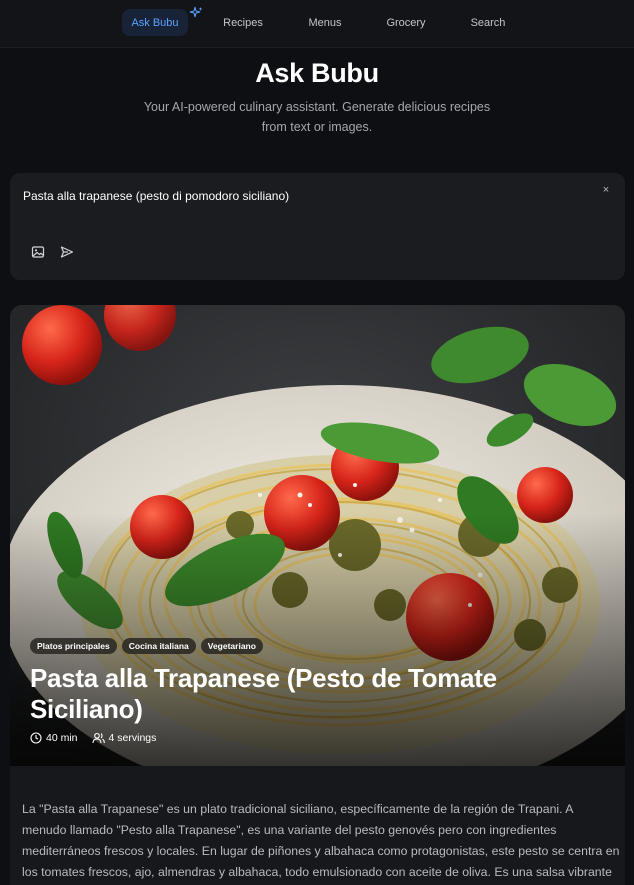 This screenshot has height=885, width=634. I want to click on nav-search: Search, so click(488, 22).